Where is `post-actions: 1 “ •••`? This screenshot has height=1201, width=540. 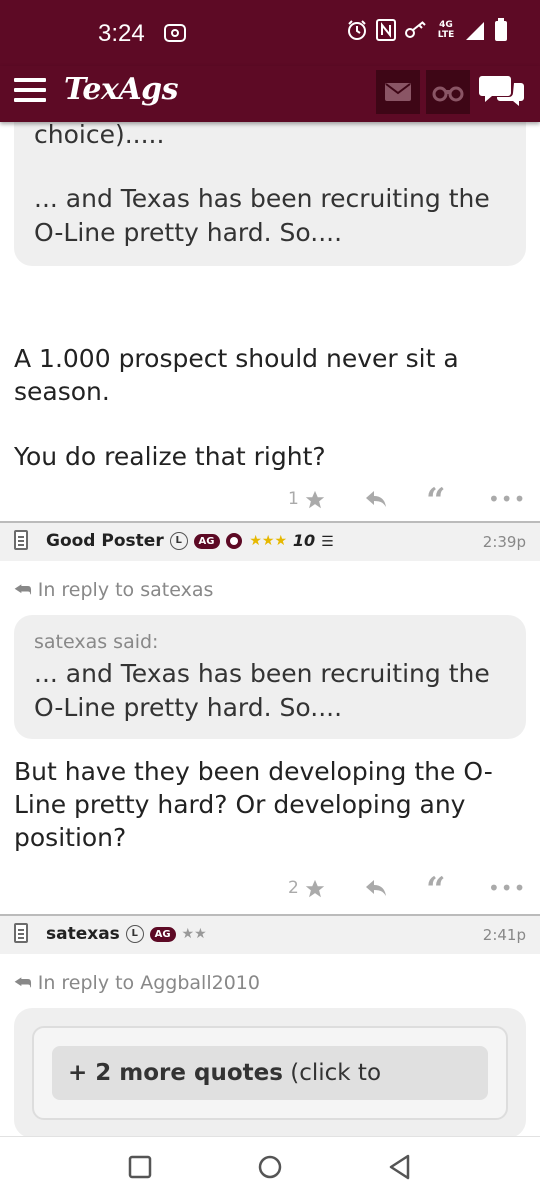
post-actions: 1 “ ••• is located at coordinates (270, 503).